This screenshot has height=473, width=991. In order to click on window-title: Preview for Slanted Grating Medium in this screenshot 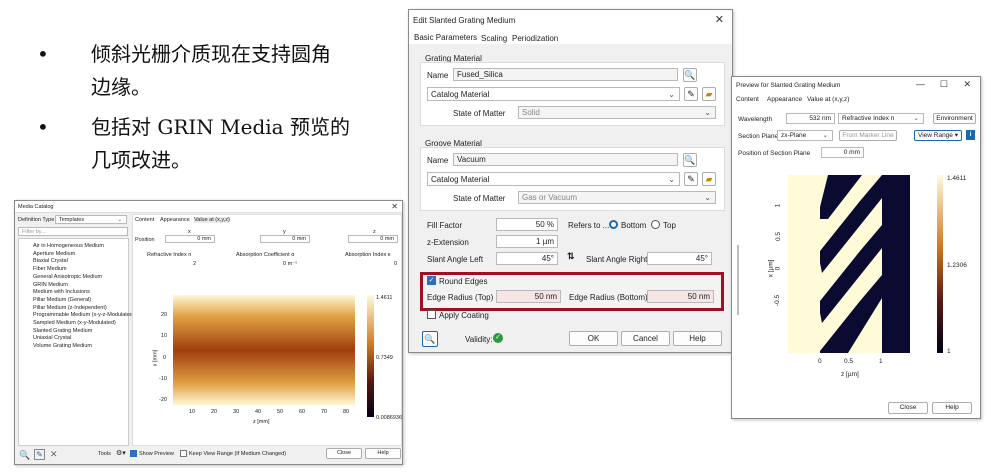, I will do `click(788, 85)`.